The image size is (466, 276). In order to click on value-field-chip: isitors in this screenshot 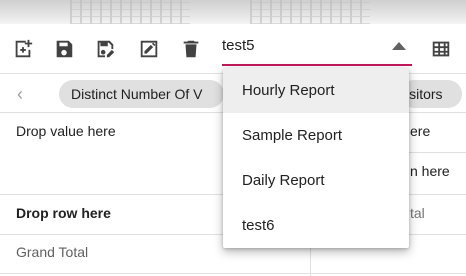, I will do `click(431, 94)`.